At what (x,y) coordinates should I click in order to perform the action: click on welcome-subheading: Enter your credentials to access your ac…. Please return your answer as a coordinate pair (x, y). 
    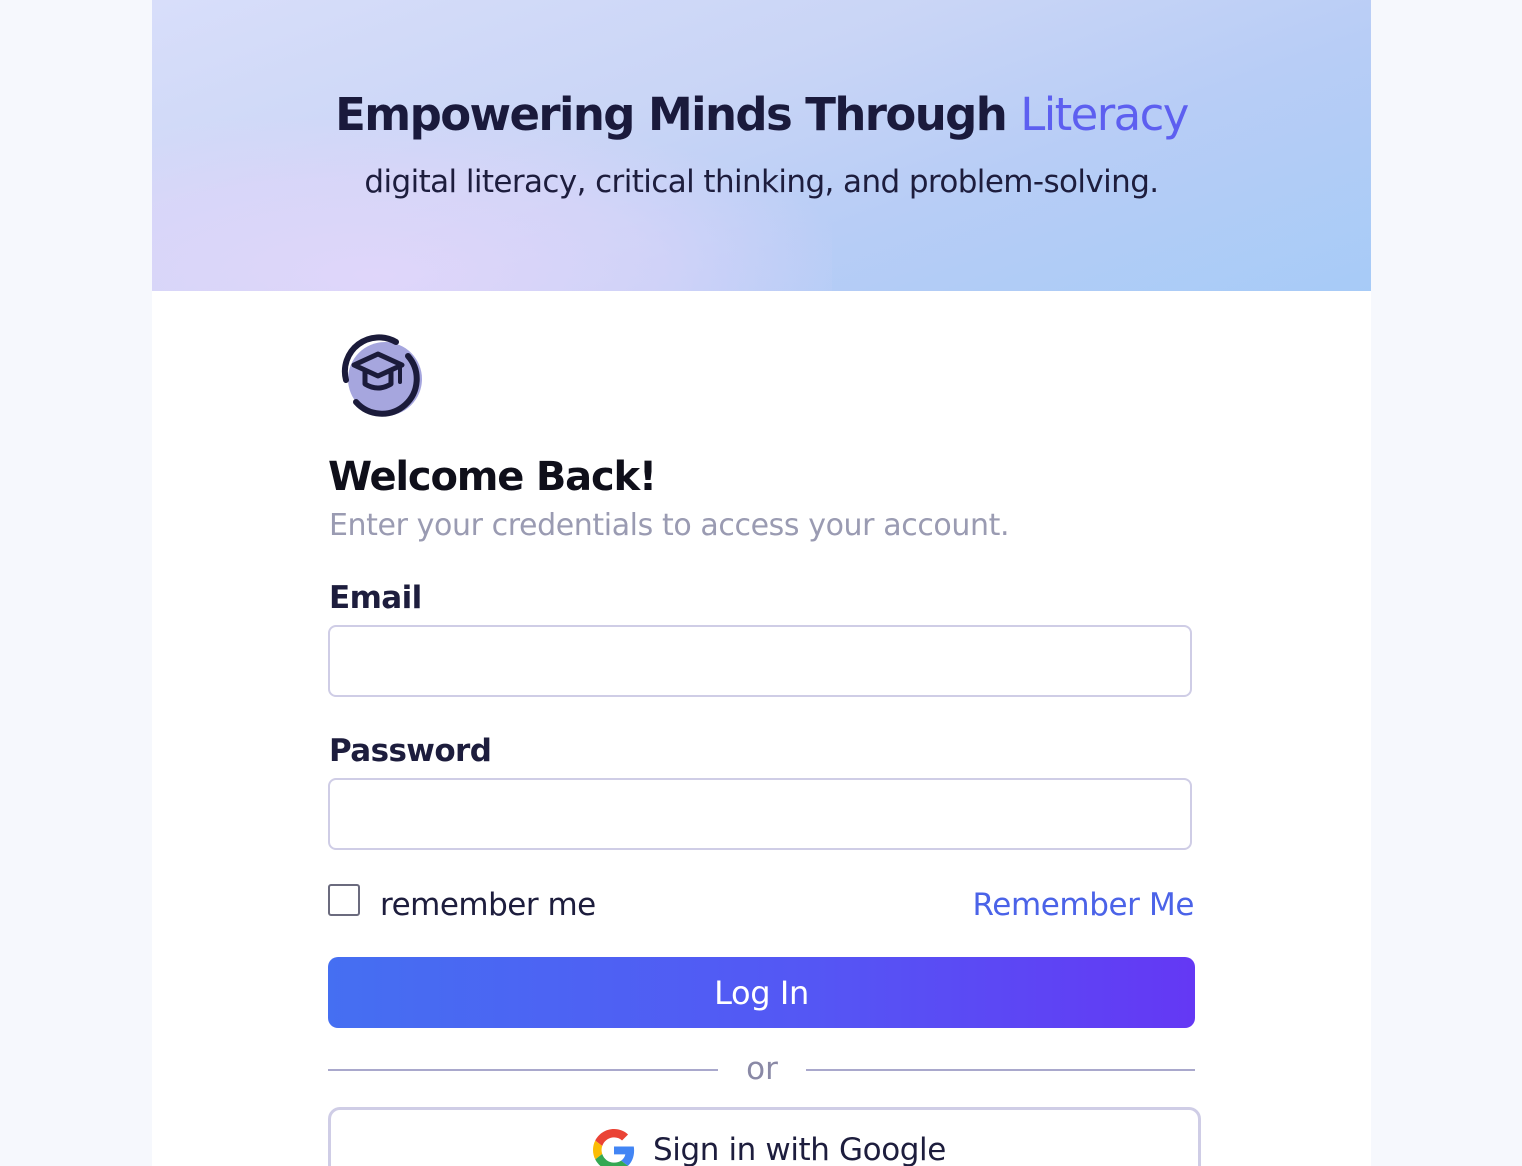
    Looking at the image, I should click on (669, 525).